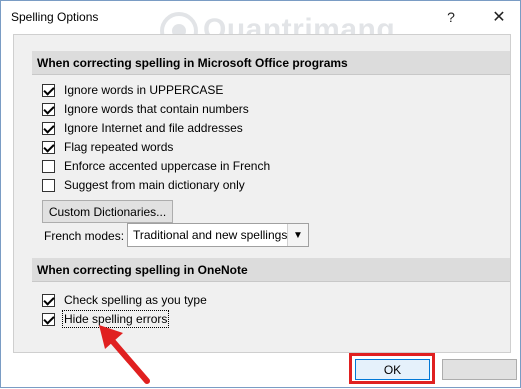 The height and width of the screenshot is (389, 521). What do you see at coordinates (479, 369) in the screenshot?
I see `cancel-button` at bounding box center [479, 369].